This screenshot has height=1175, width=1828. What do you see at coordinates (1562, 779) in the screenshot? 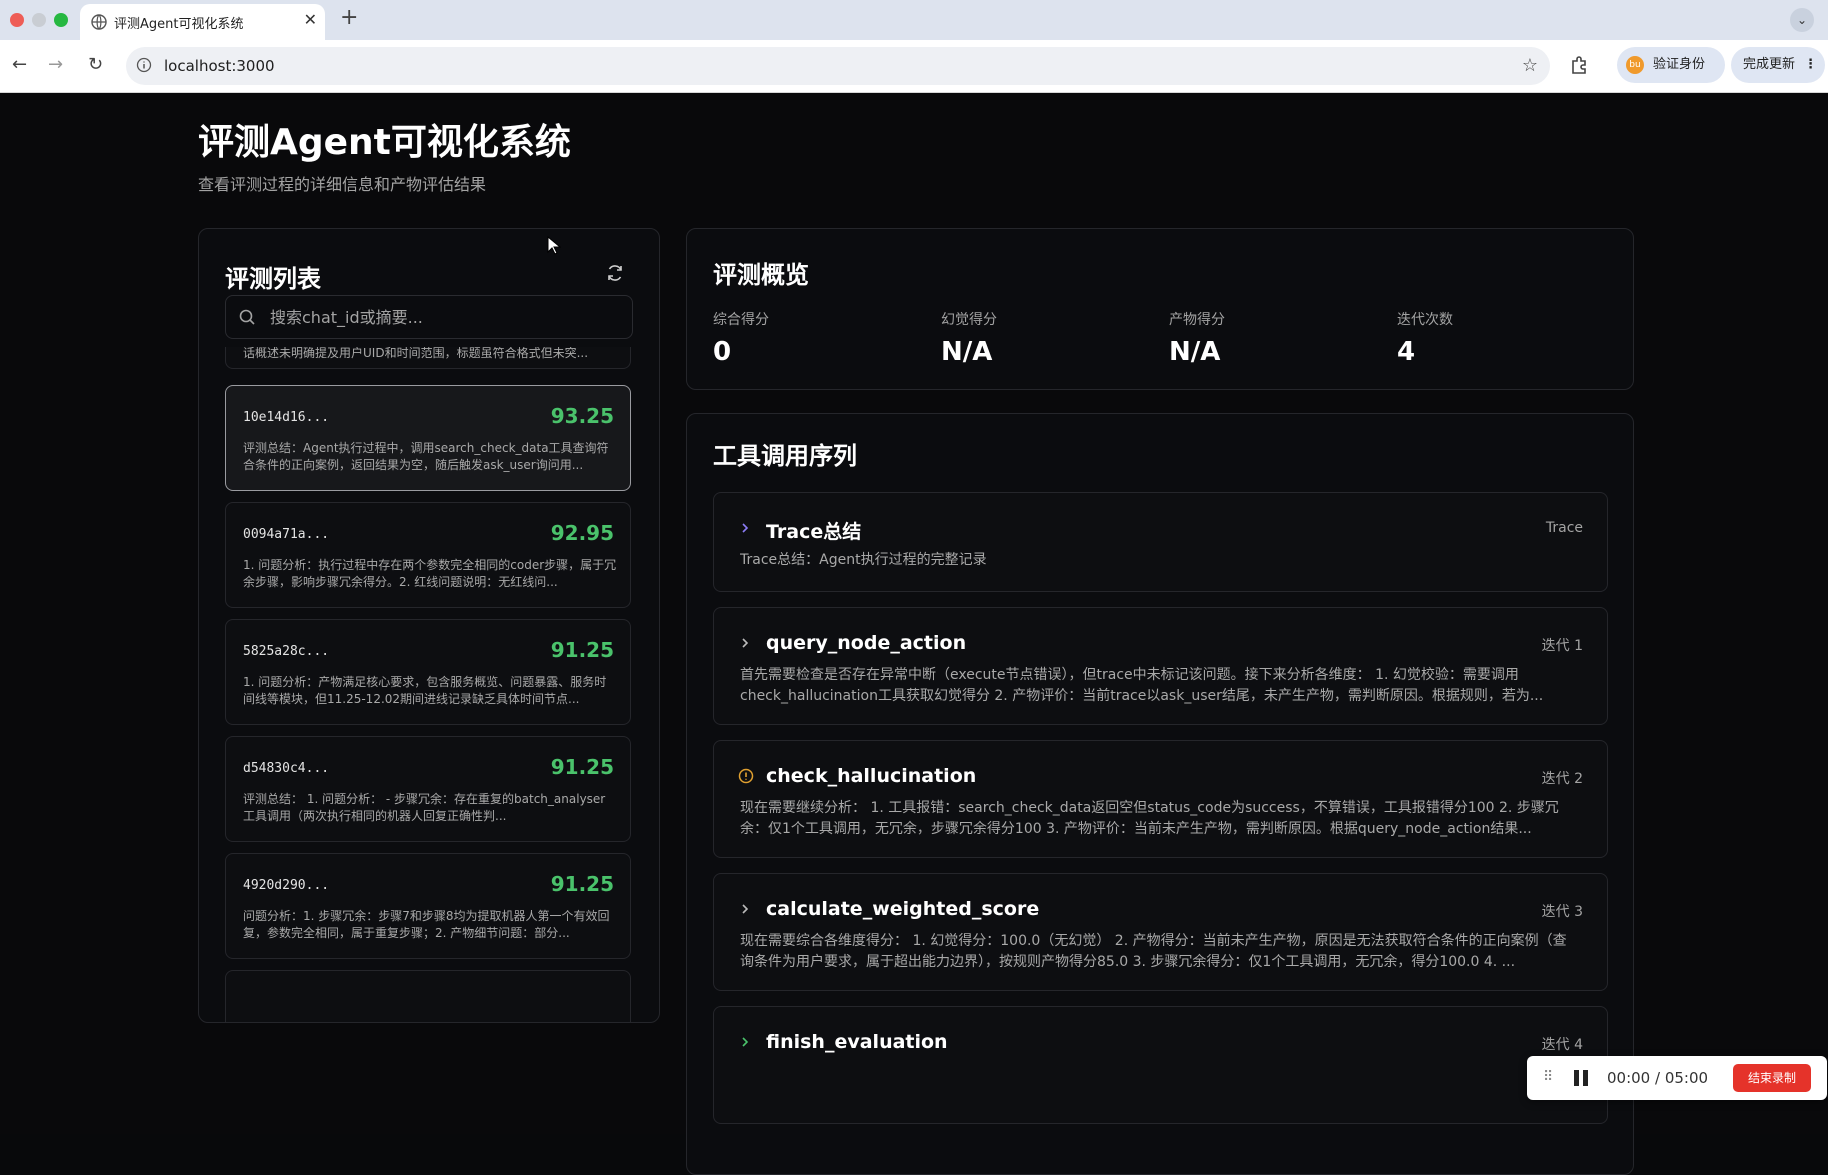
I see `tool-tag: 迭代 2` at bounding box center [1562, 779].